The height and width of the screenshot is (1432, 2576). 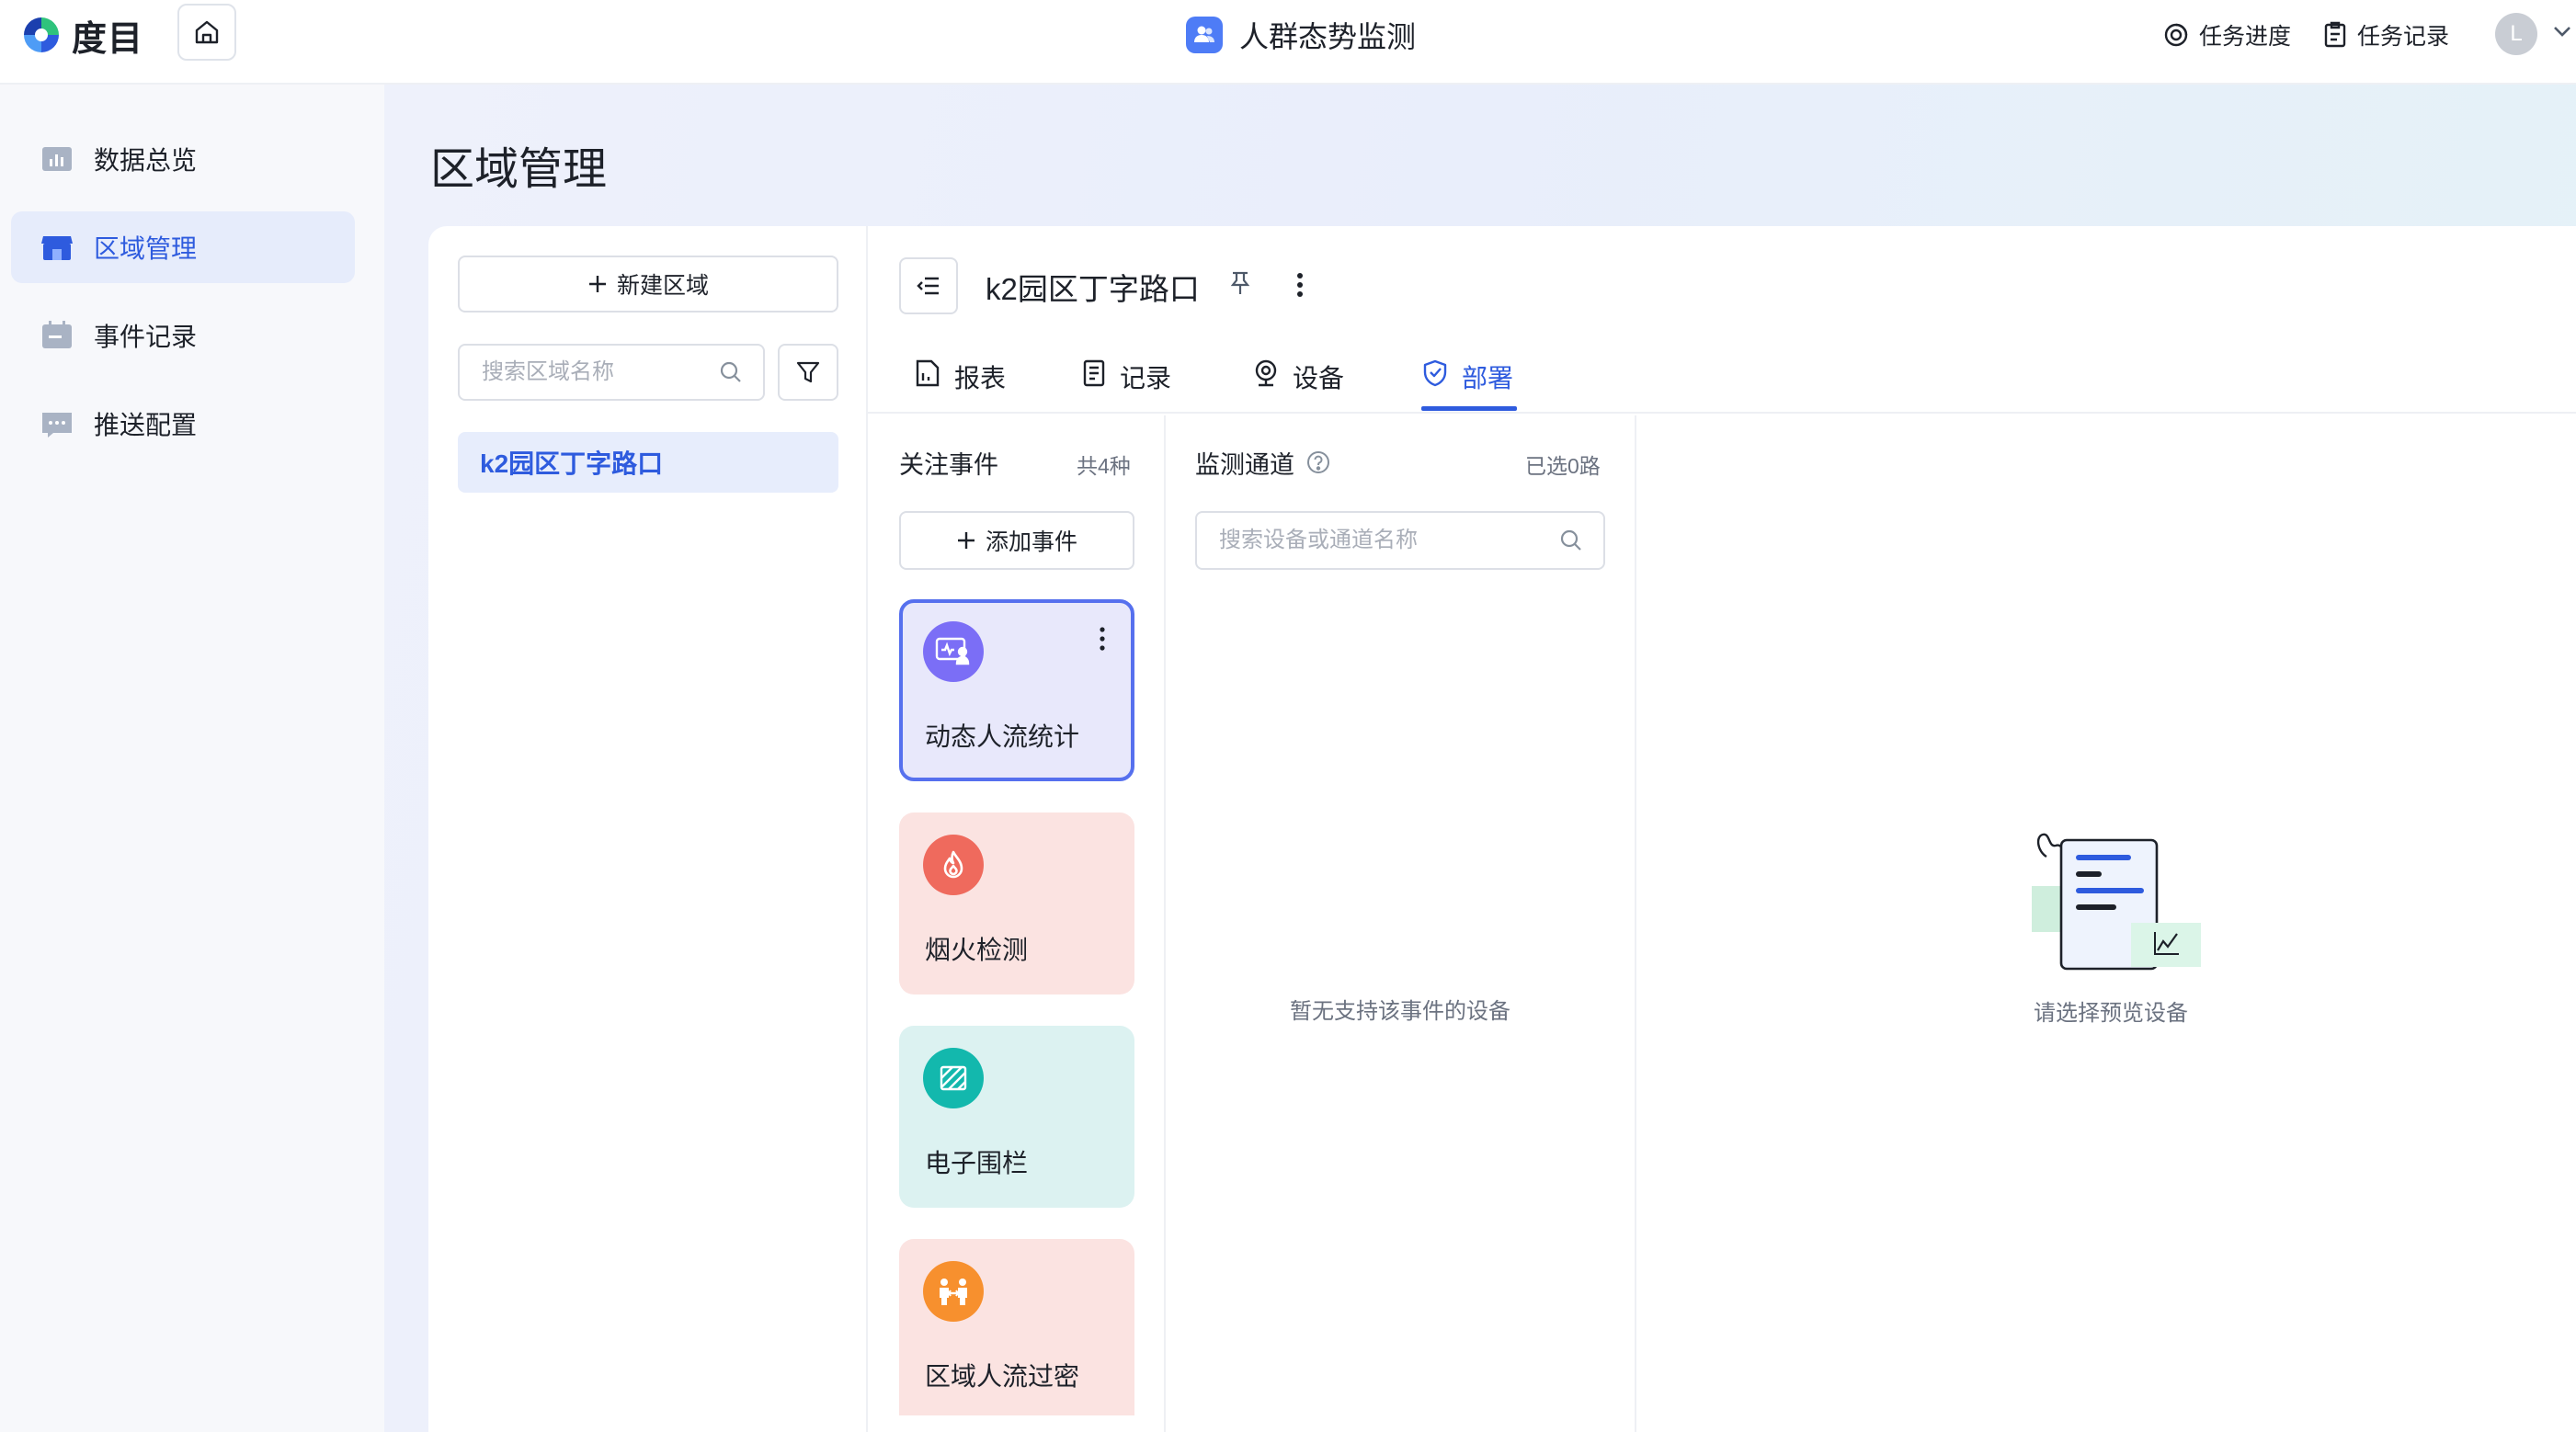 I want to click on region-list-item: k2园区丁字路口, so click(x=648, y=462).